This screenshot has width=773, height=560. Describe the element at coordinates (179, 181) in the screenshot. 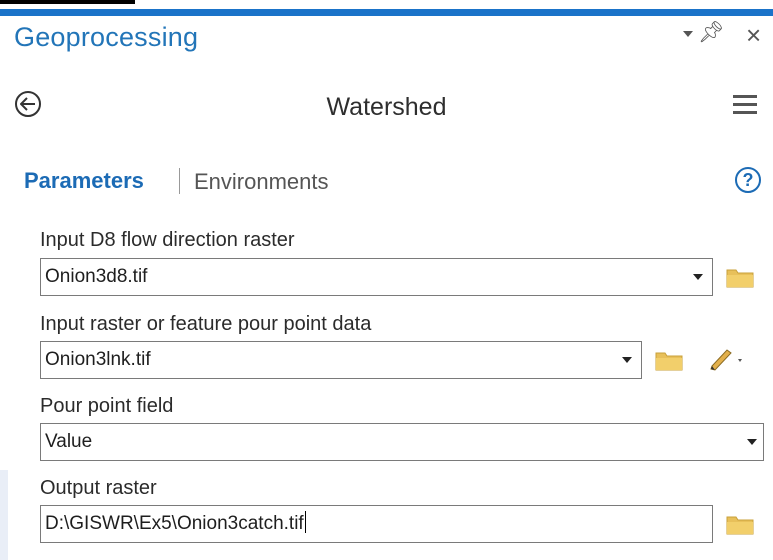

I see `tab-divider` at that location.